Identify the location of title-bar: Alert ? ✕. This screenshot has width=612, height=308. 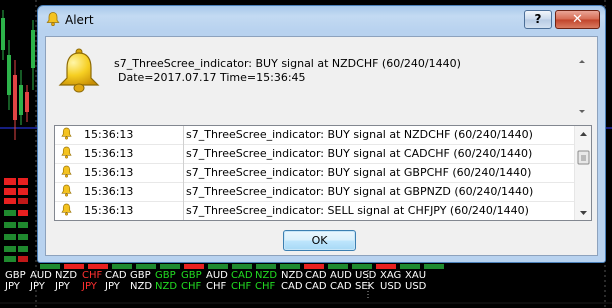
(321, 20).